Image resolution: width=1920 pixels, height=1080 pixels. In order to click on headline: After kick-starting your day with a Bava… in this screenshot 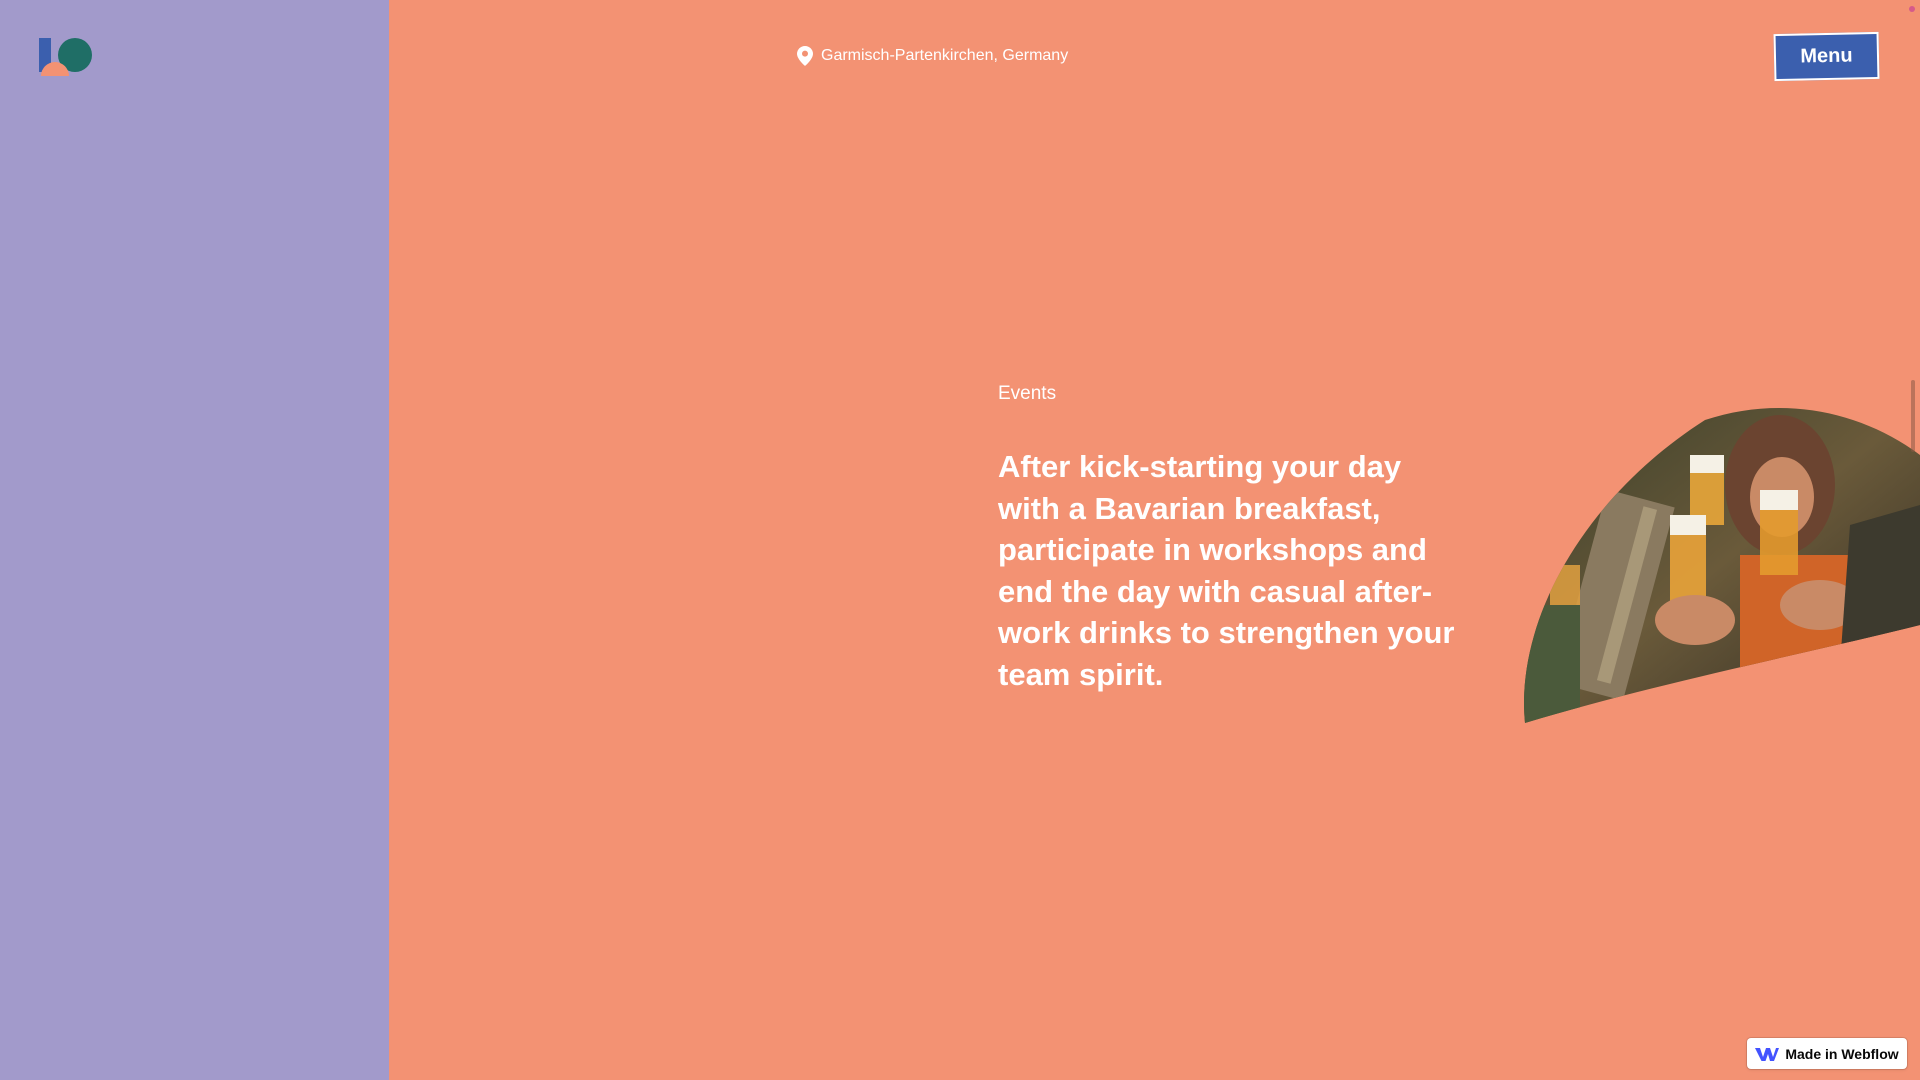, I will do `click(1226, 570)`.